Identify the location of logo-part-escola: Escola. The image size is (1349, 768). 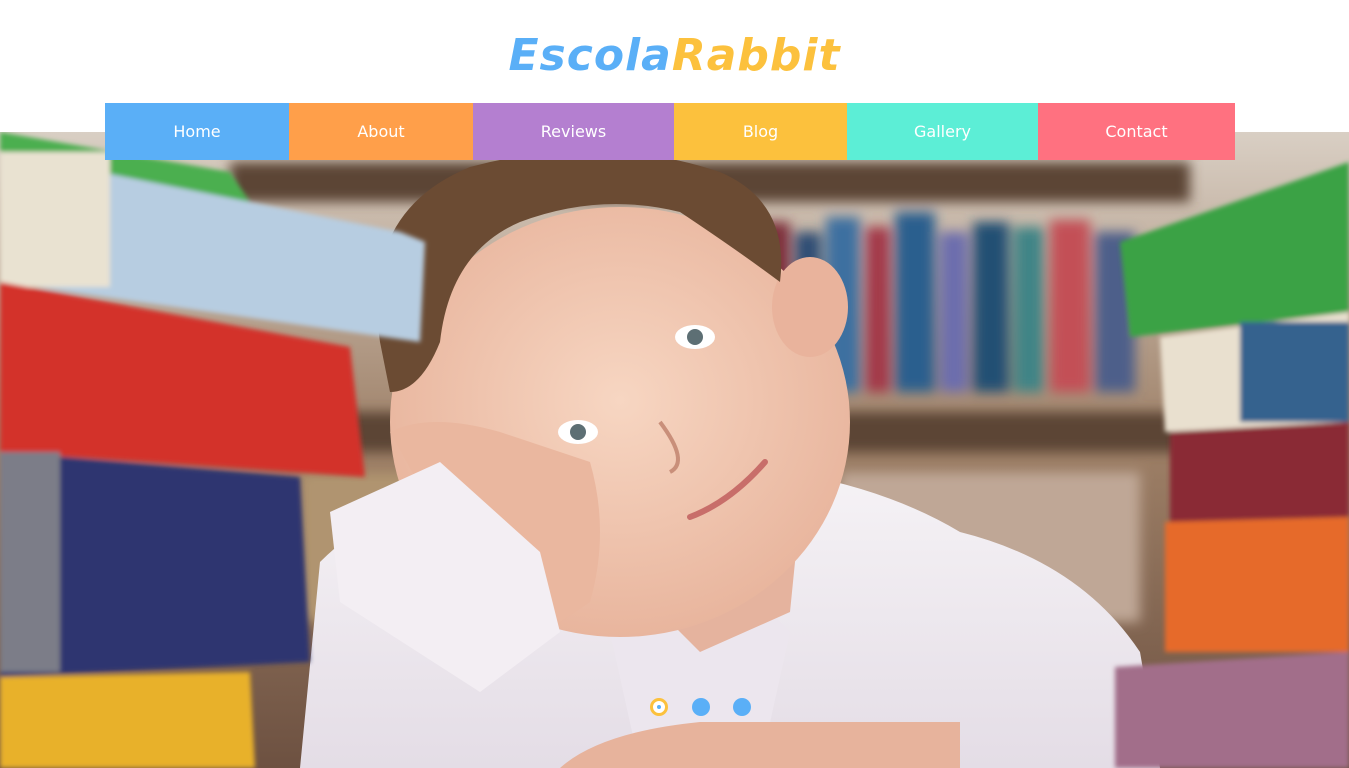
(590, 55).